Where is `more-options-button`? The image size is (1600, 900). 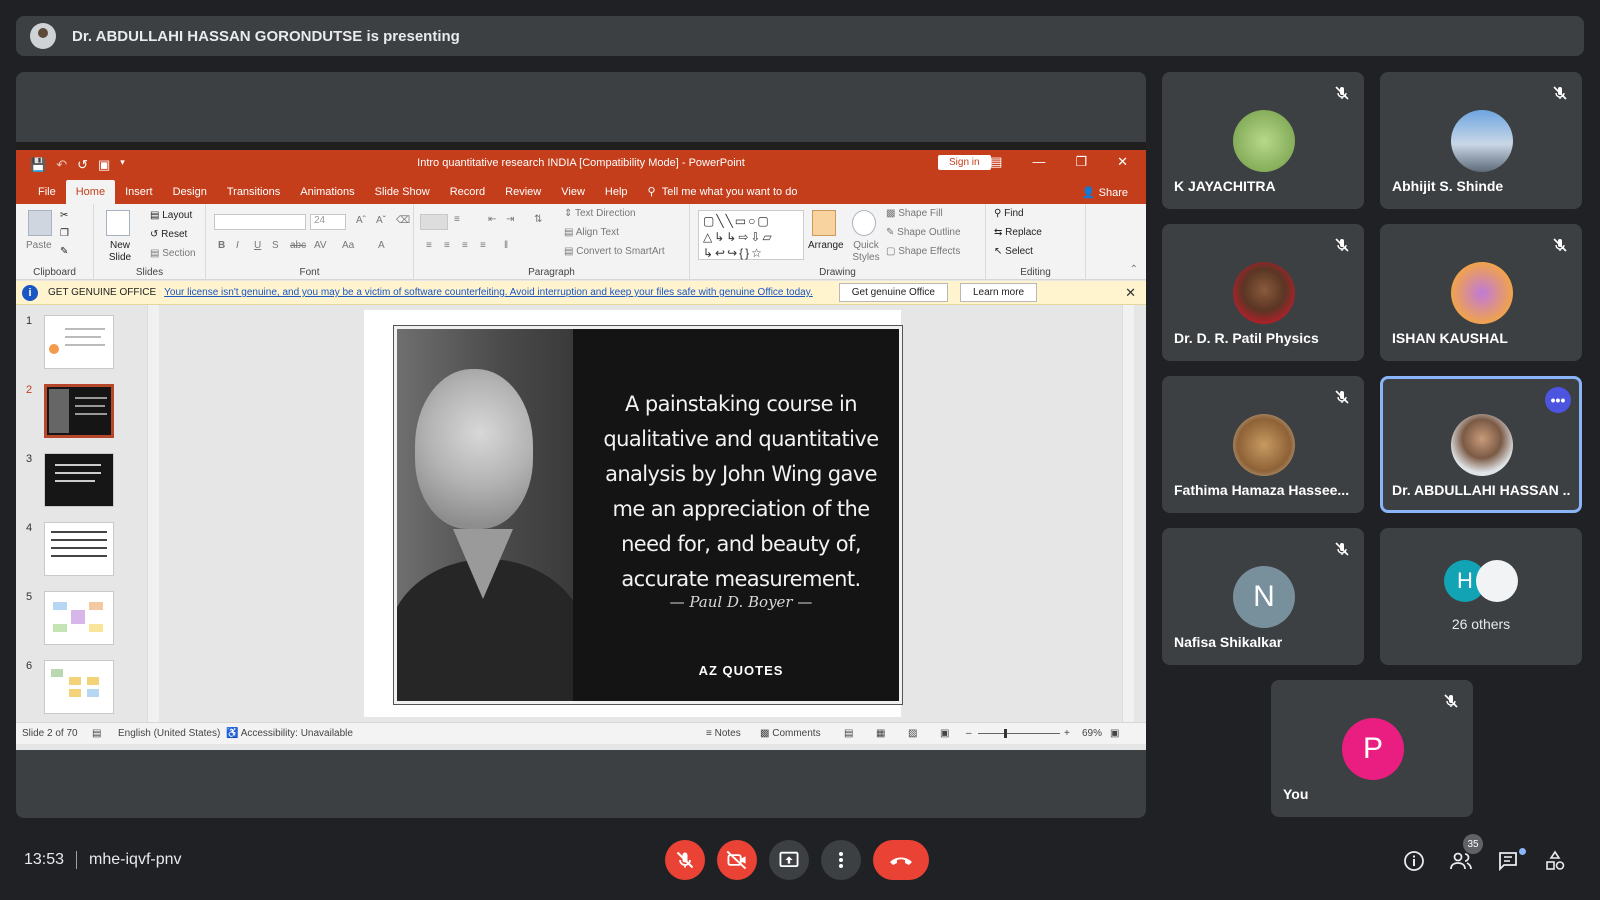 more-options-button is located at coordinates (841, 860).